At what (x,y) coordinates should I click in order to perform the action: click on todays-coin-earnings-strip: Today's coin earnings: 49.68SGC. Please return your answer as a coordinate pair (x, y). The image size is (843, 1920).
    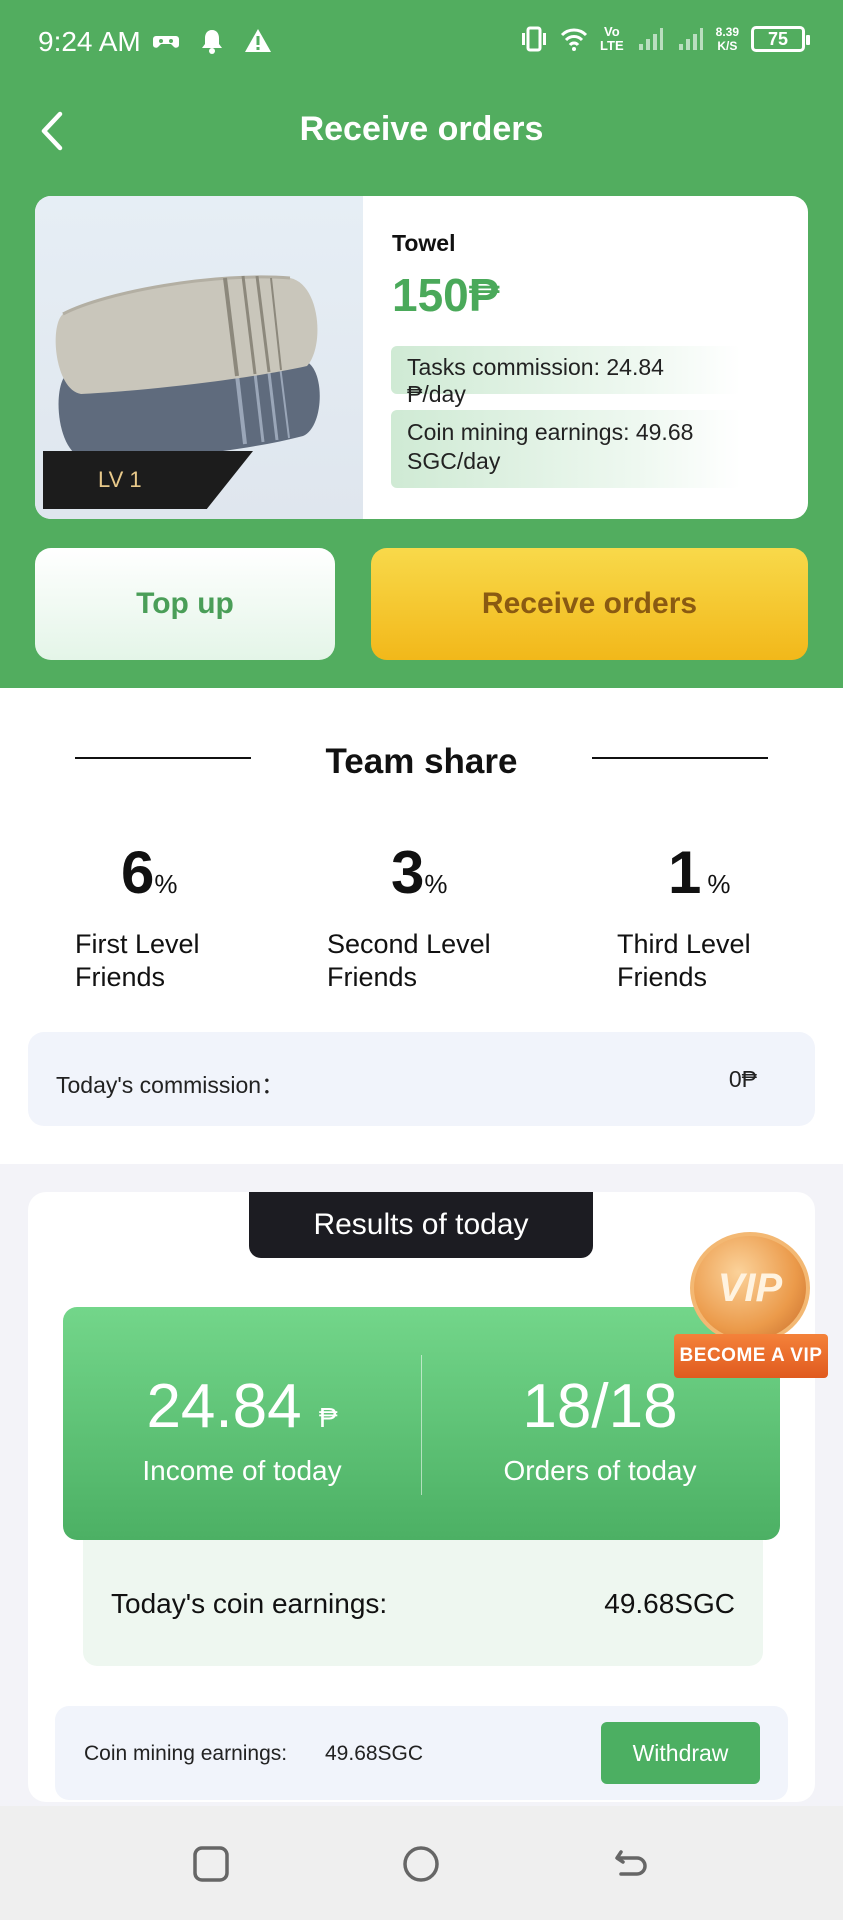
    Looking at the image, I should click on (423, 1603).